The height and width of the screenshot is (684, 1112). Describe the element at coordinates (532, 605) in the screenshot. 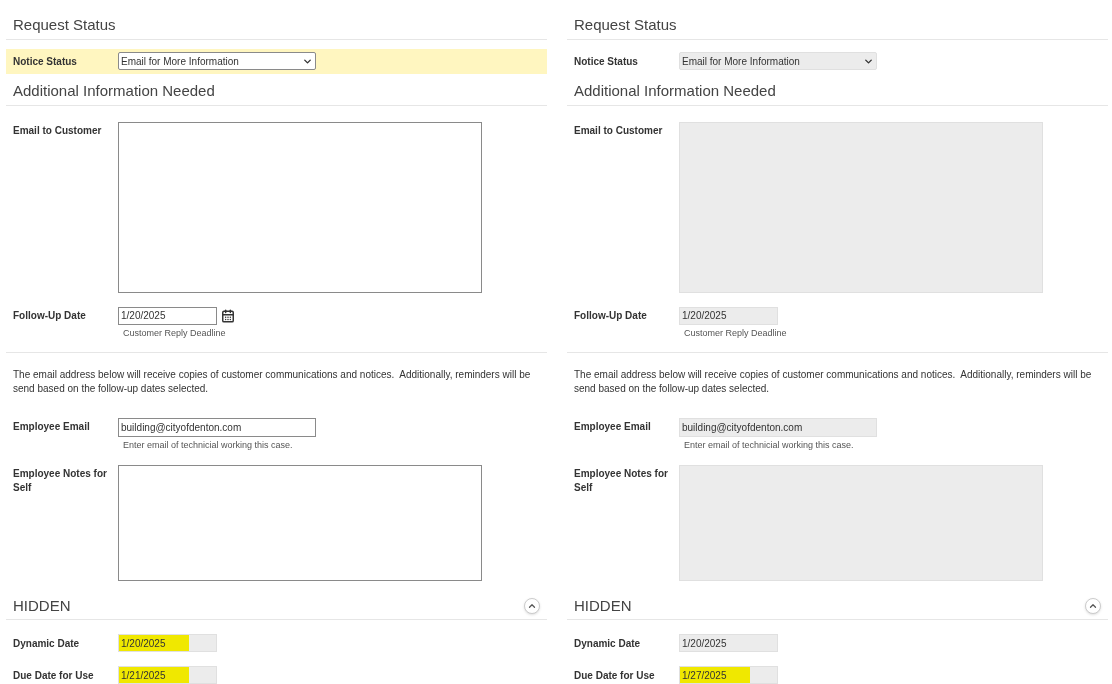

I see `collapse-button` at that location.